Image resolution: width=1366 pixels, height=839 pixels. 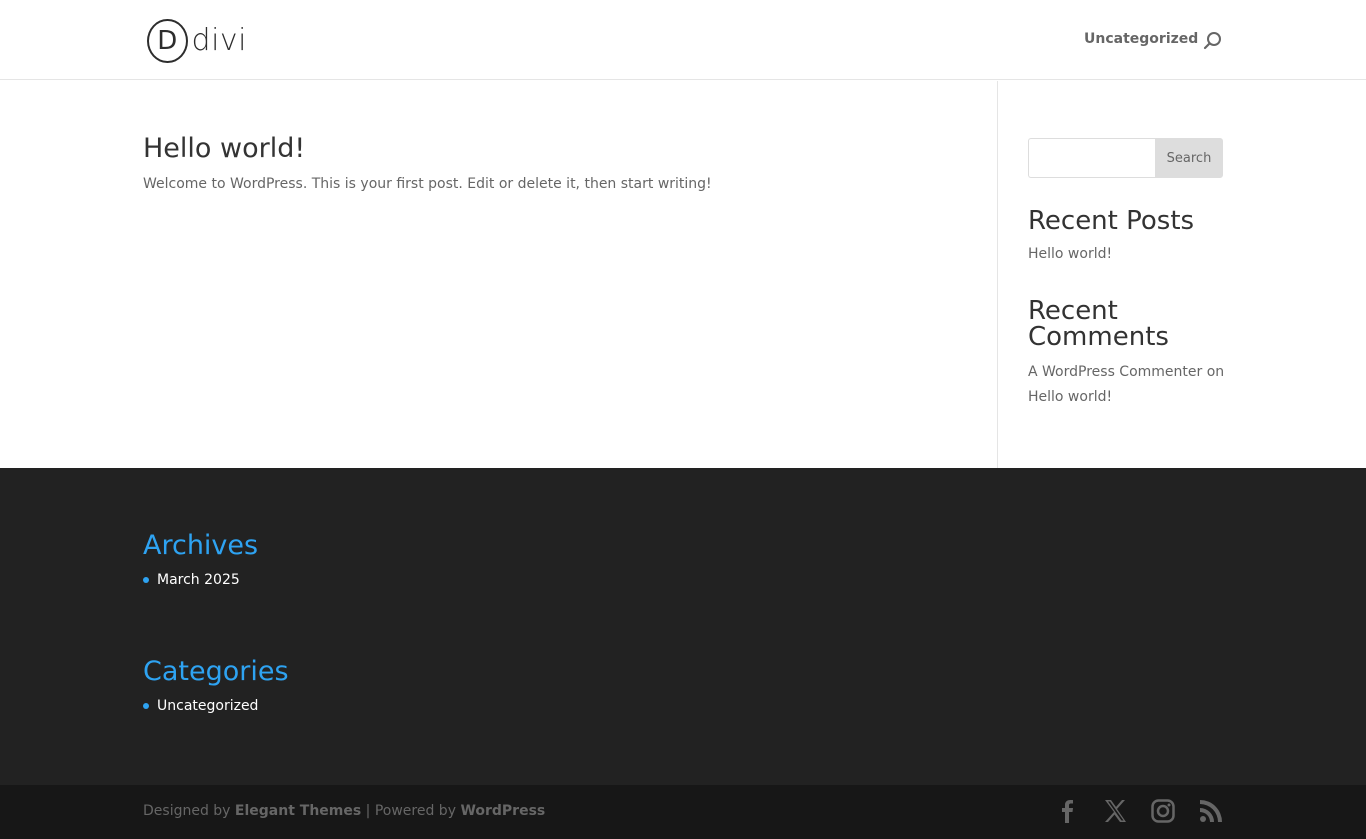 I want to click on sidebar-search-form: Search, so click(x=1125, y=158).